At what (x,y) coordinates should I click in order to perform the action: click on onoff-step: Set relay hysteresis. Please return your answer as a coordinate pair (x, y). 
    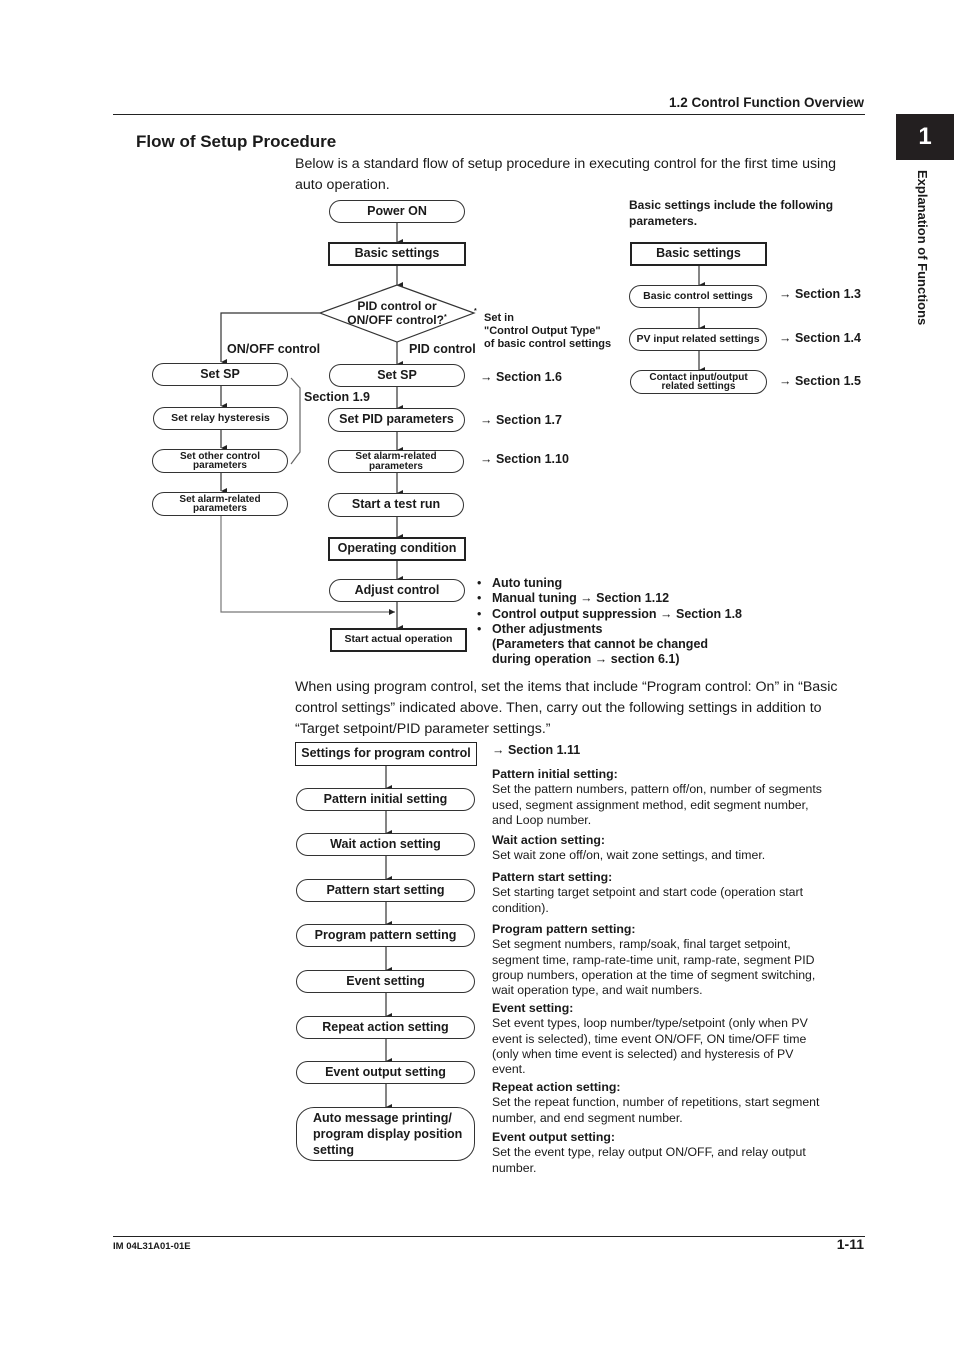
    Looking at the image, I should click on (220, 418).